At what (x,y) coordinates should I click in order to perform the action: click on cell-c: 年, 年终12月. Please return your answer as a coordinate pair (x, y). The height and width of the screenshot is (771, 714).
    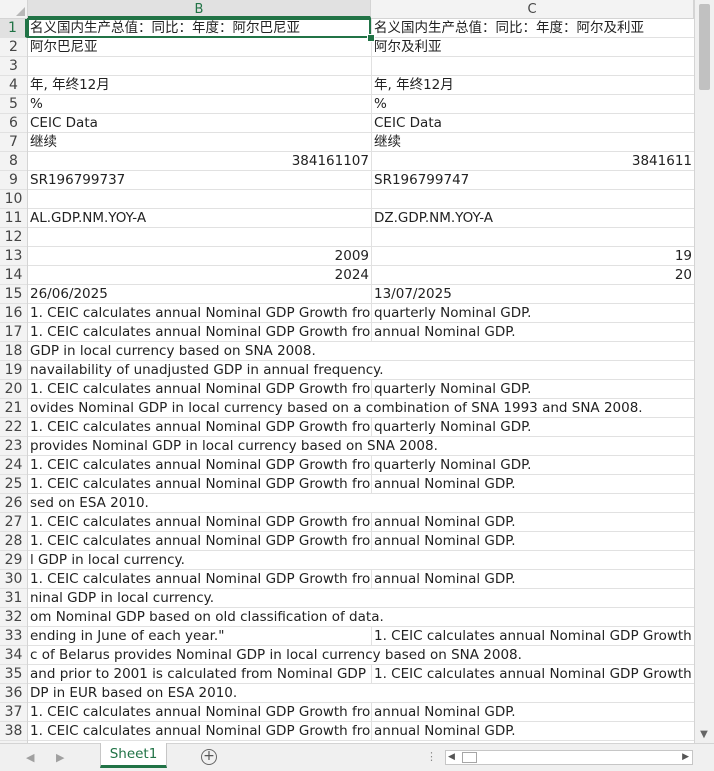
    Looking at the image, I should click on (532, 85).